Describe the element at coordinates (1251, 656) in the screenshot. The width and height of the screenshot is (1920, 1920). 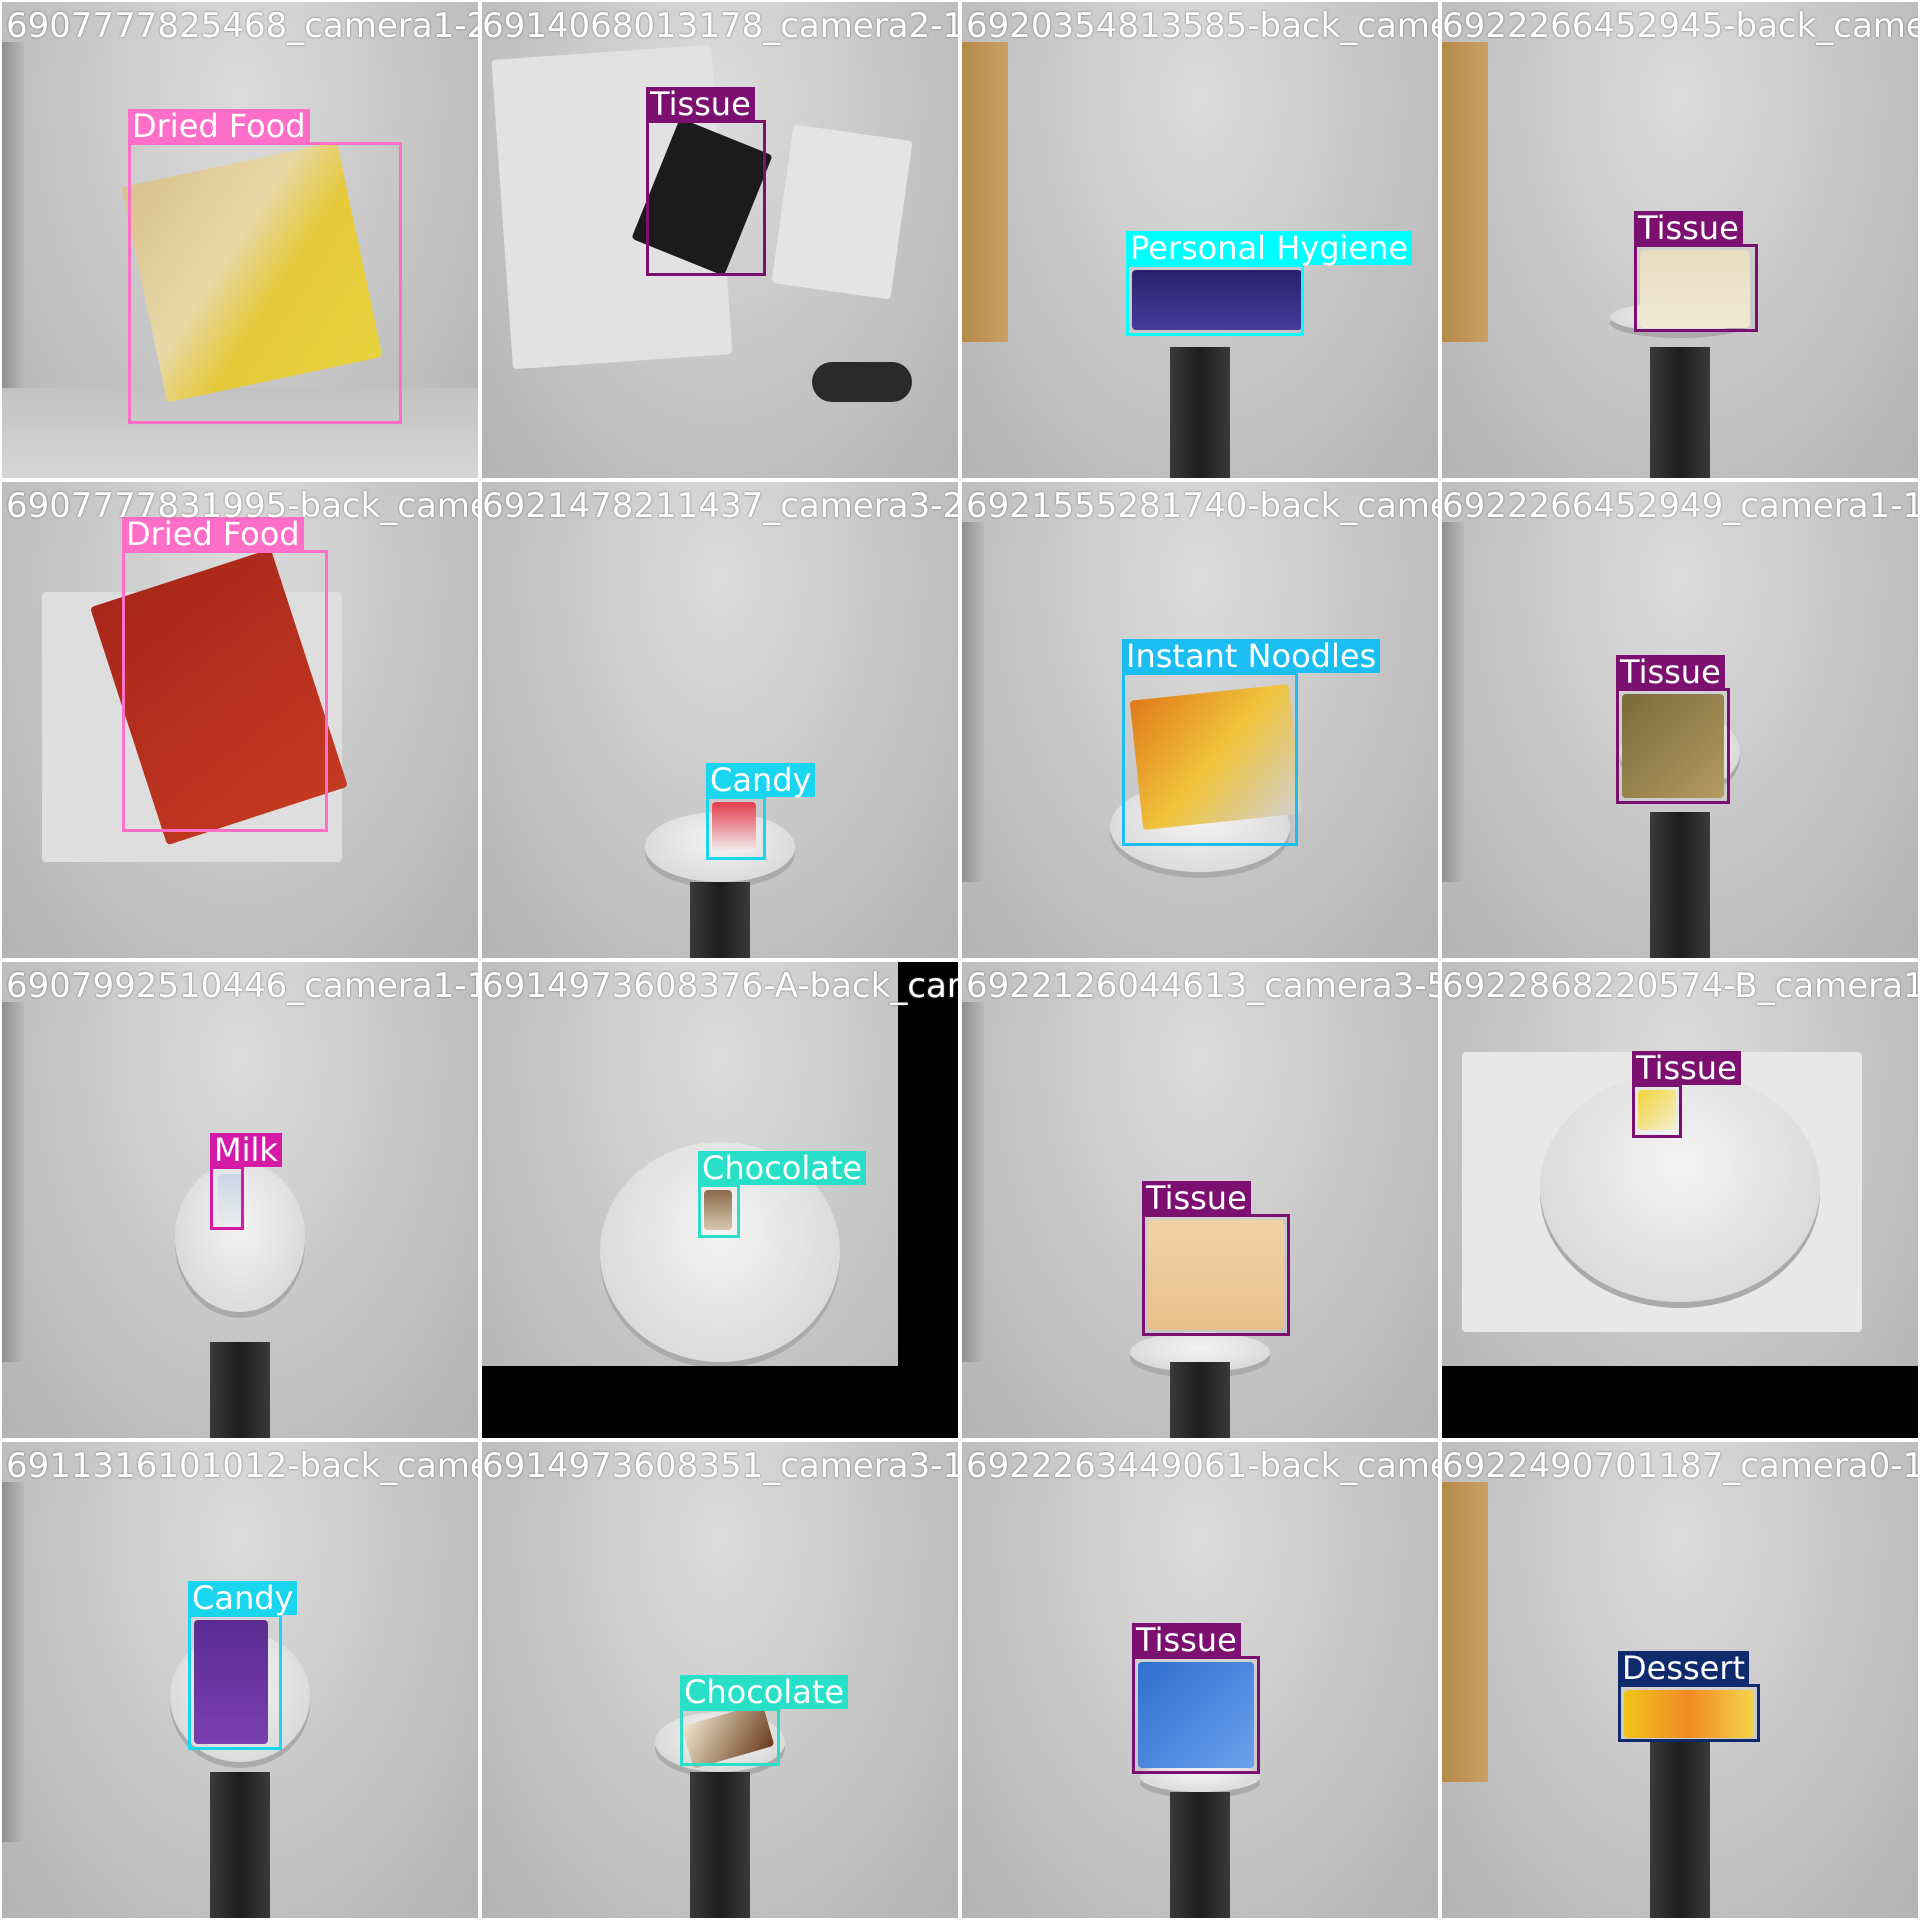
I see `class-label: Instant Noodles` at that location.